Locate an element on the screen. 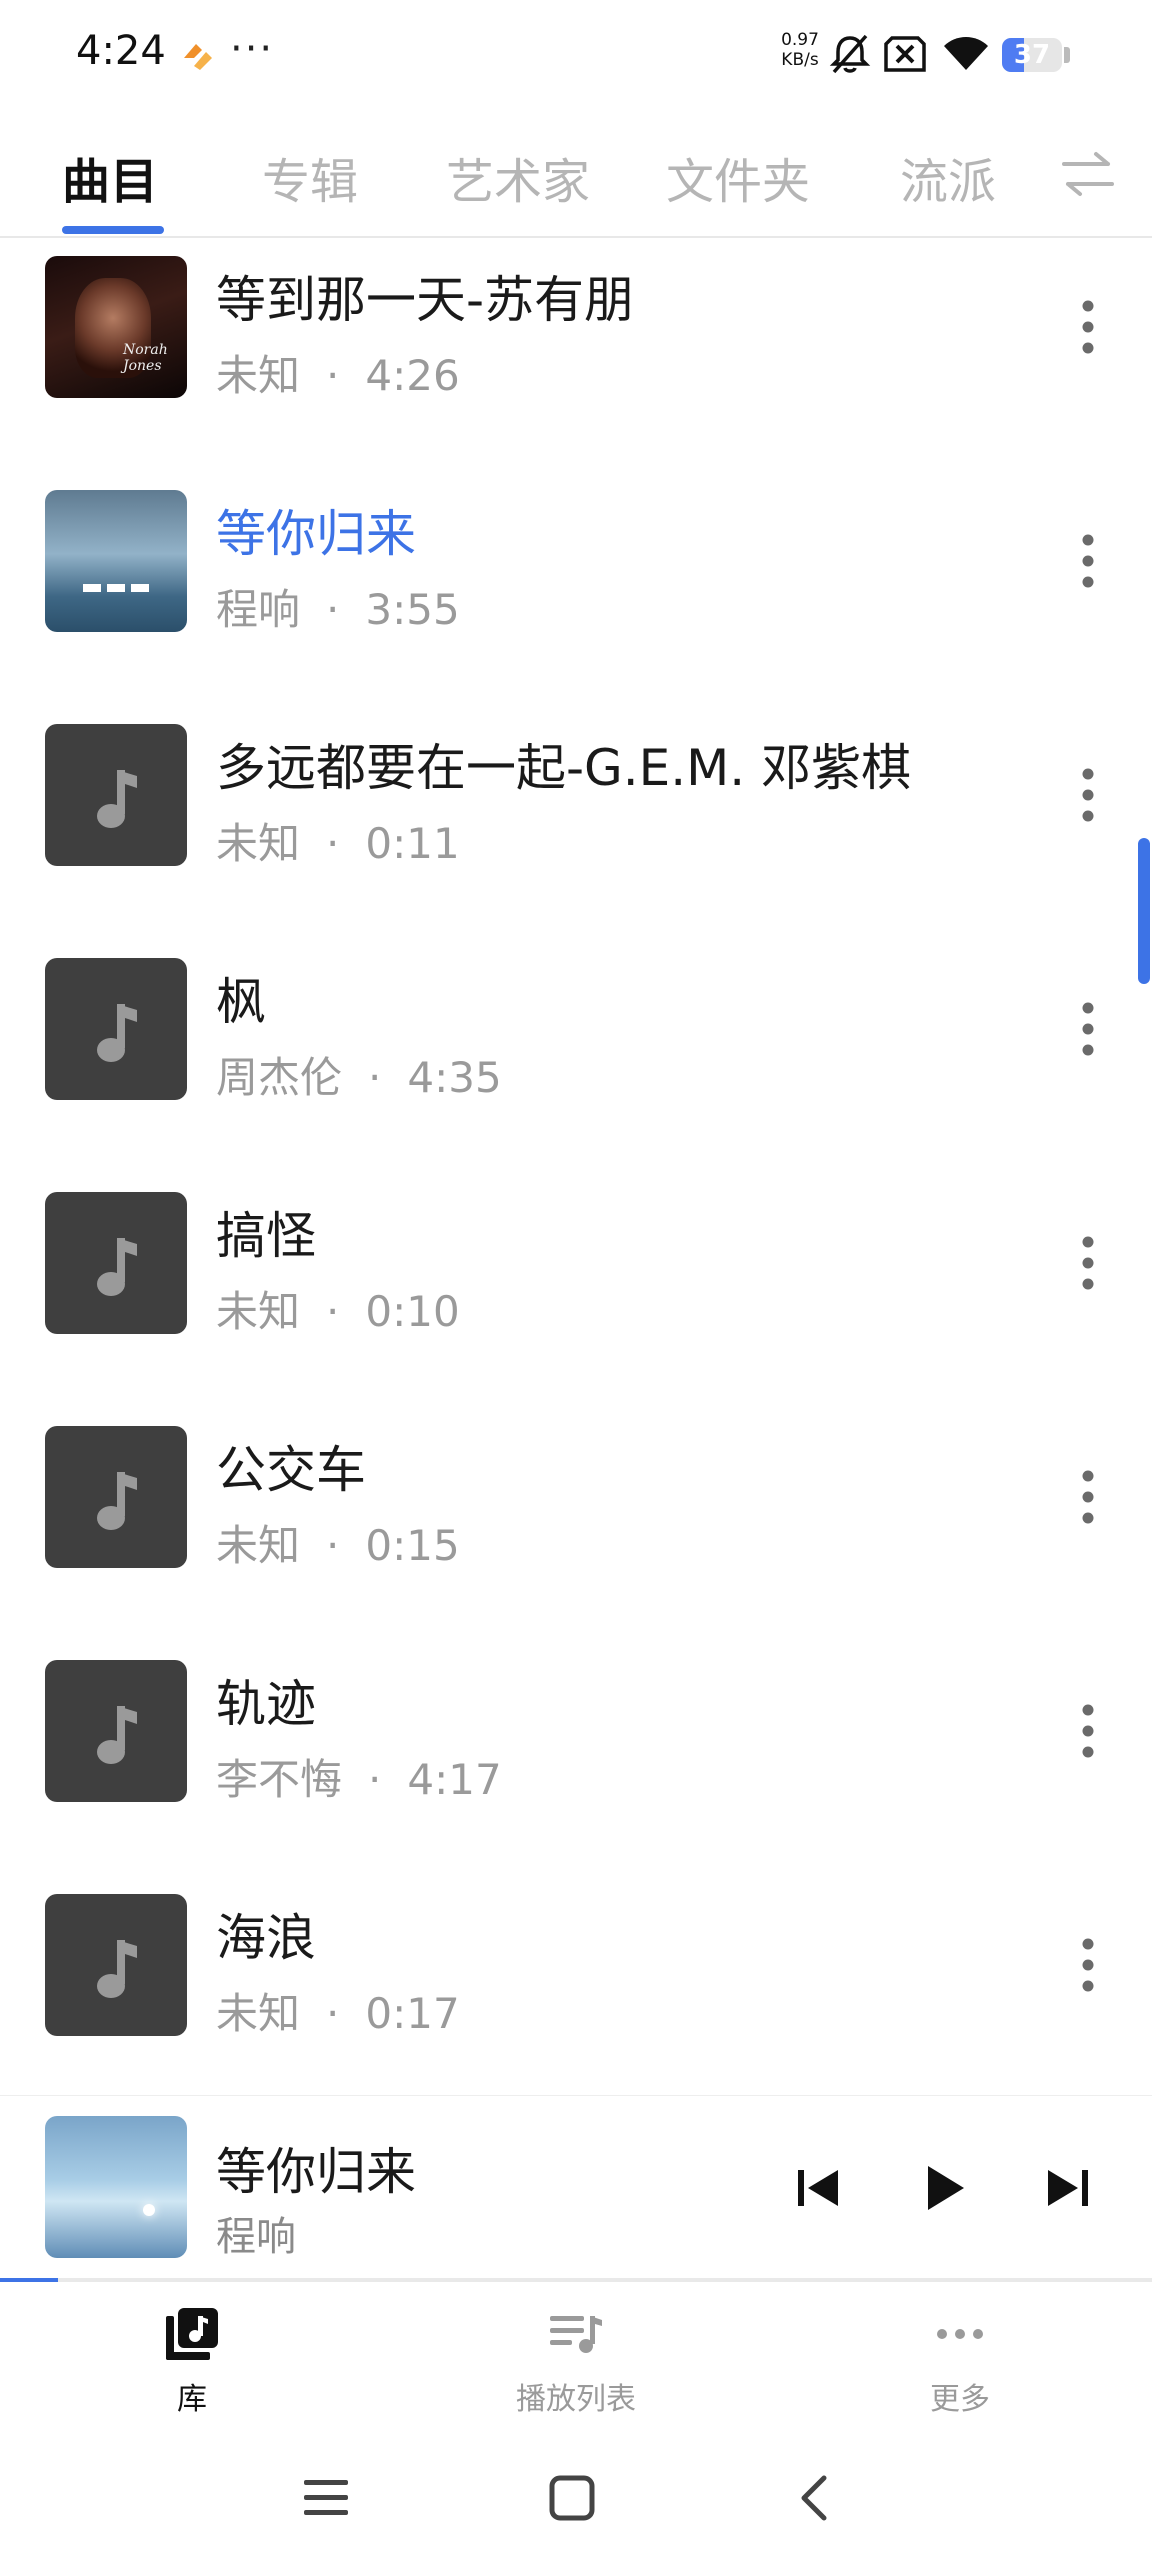 The height and width of the screenshot is (2560, 1152). track-title: 轨迹 is located at coordinates (266, 1704).